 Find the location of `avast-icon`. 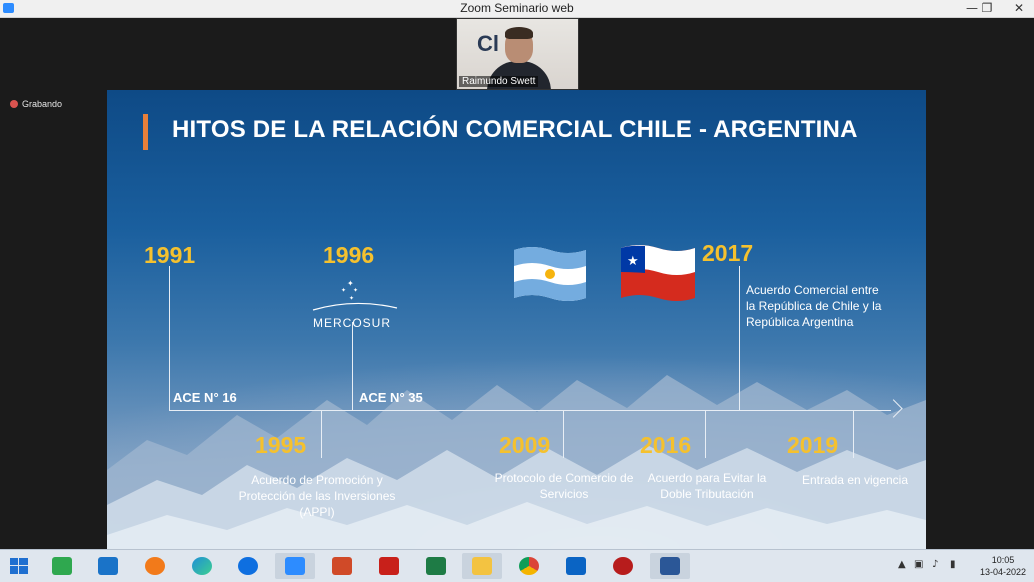

avast-icon is located at coordinates (155, 566).